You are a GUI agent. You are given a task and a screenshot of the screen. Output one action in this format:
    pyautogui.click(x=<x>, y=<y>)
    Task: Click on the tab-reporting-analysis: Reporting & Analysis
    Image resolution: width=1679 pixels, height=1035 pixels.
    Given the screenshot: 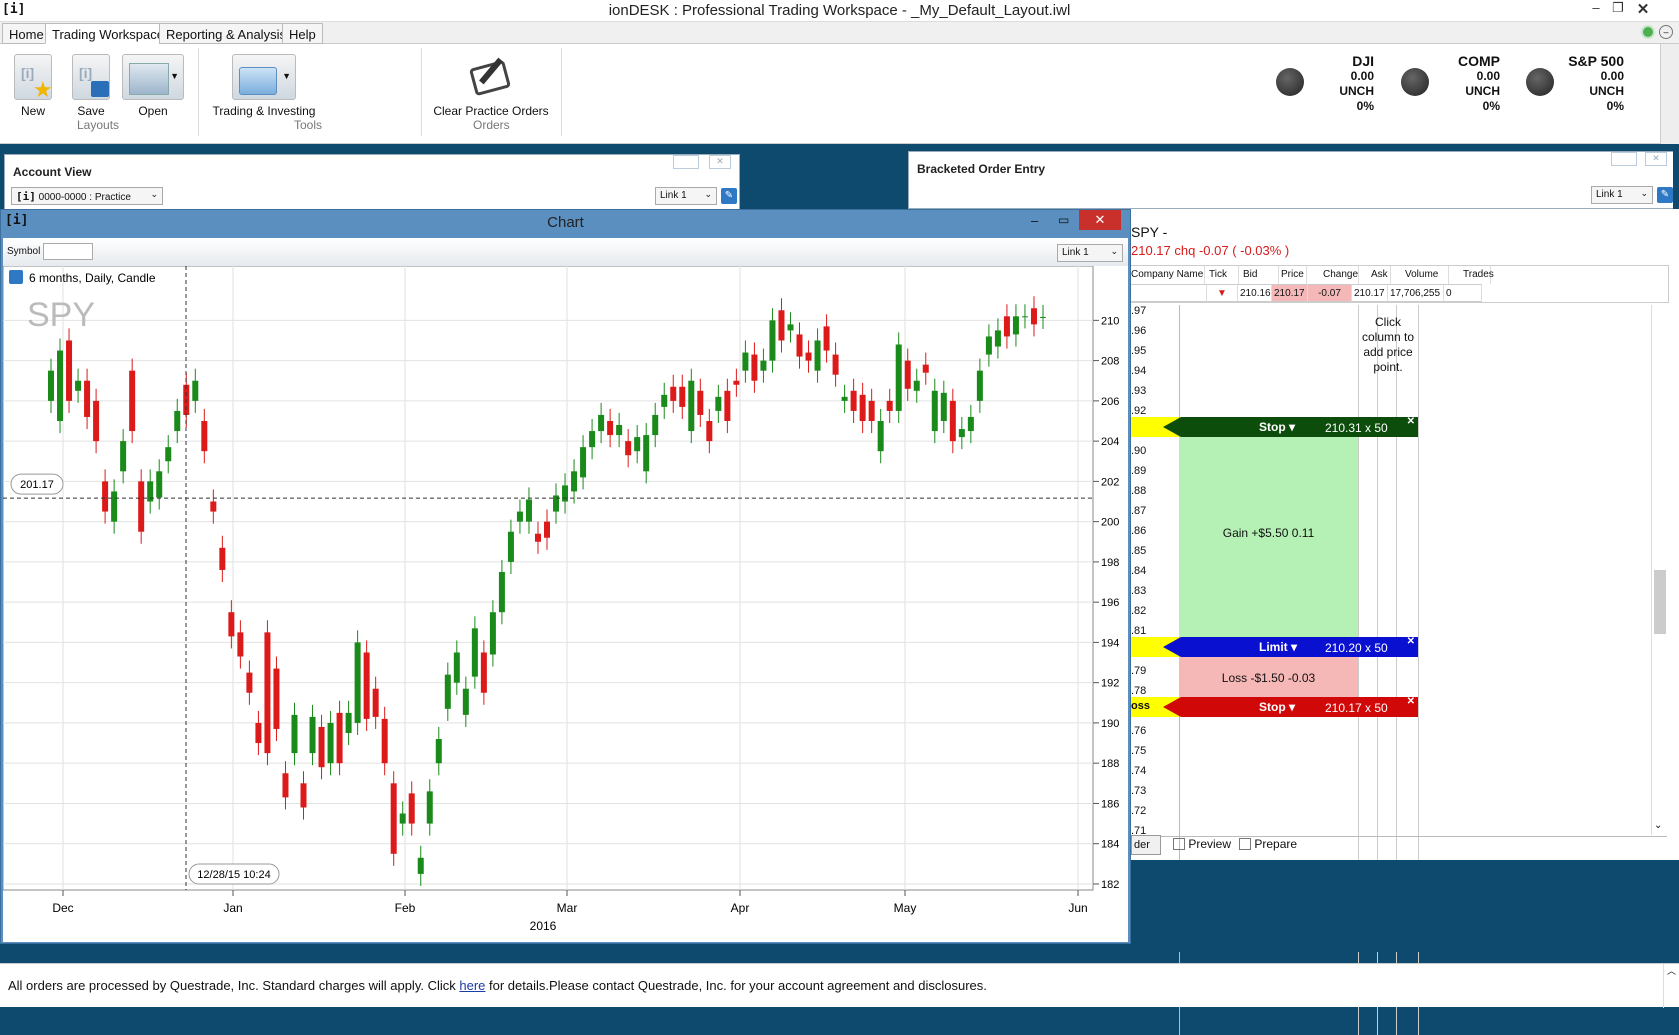 What is the action you would take?
    pyautogui.click(x=226, y=33)
    